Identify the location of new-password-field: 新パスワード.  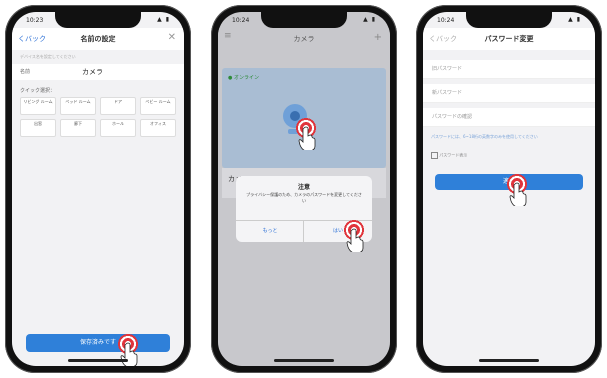
(509, 93).